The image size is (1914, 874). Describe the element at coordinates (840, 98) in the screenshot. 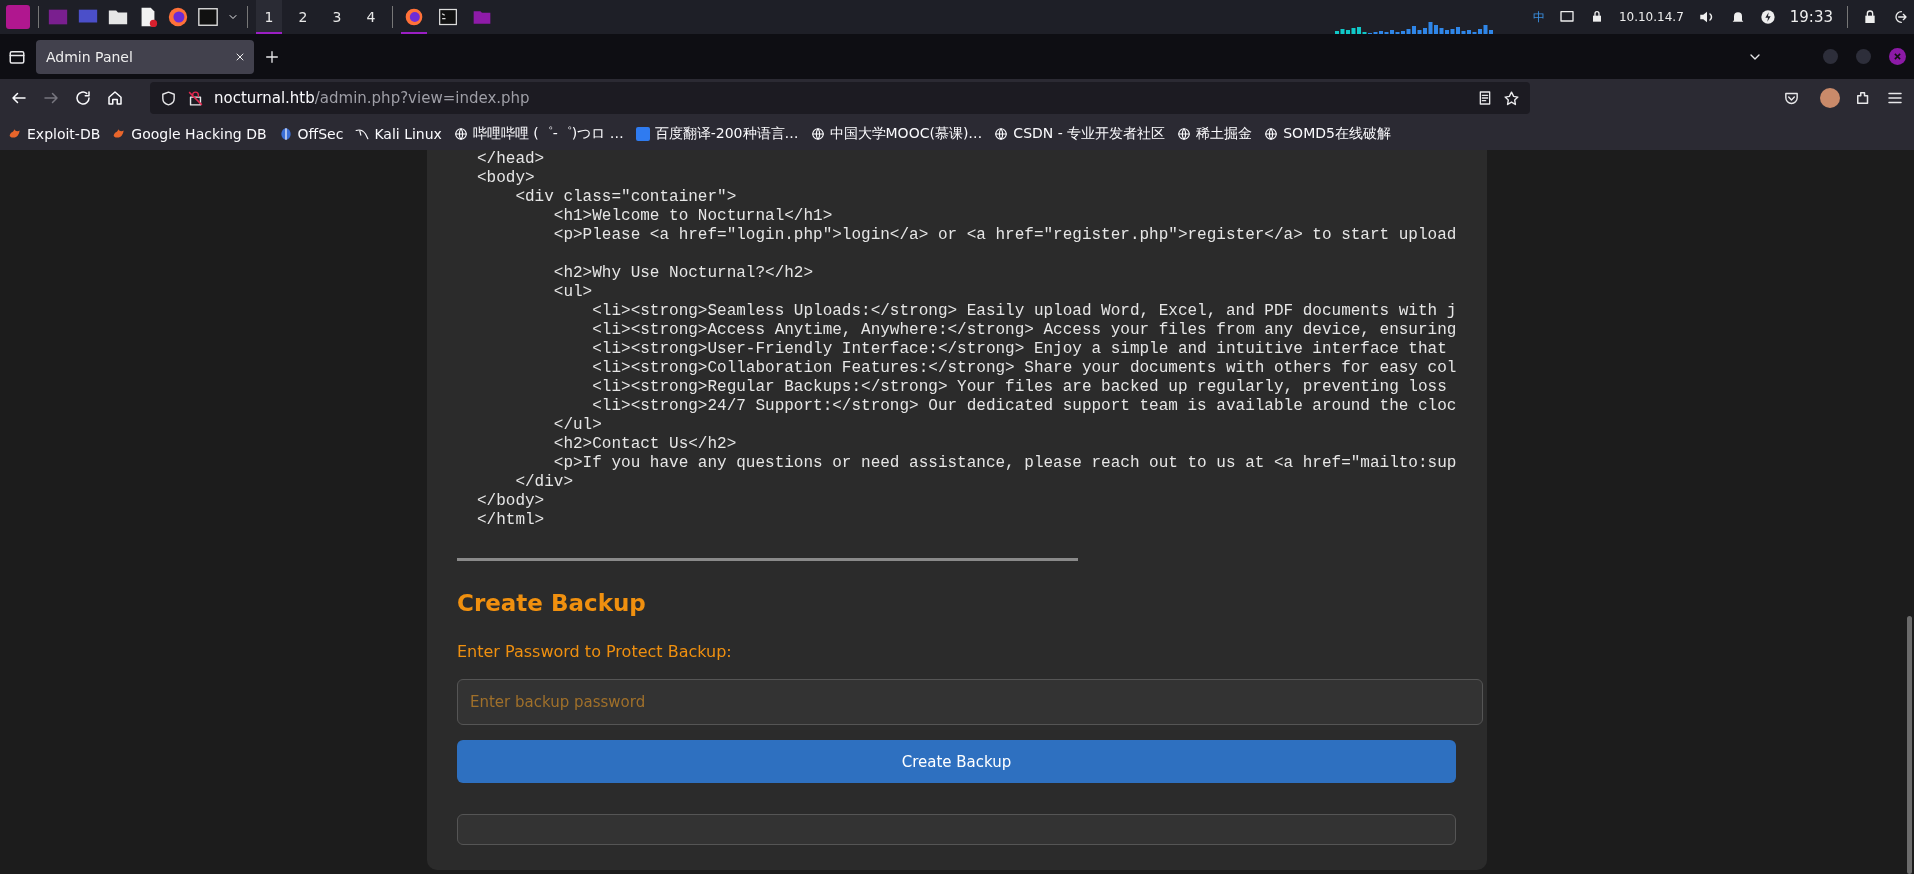

I see `address-bar: nocturnal.htb/admin.php?view=index.php` at that location.